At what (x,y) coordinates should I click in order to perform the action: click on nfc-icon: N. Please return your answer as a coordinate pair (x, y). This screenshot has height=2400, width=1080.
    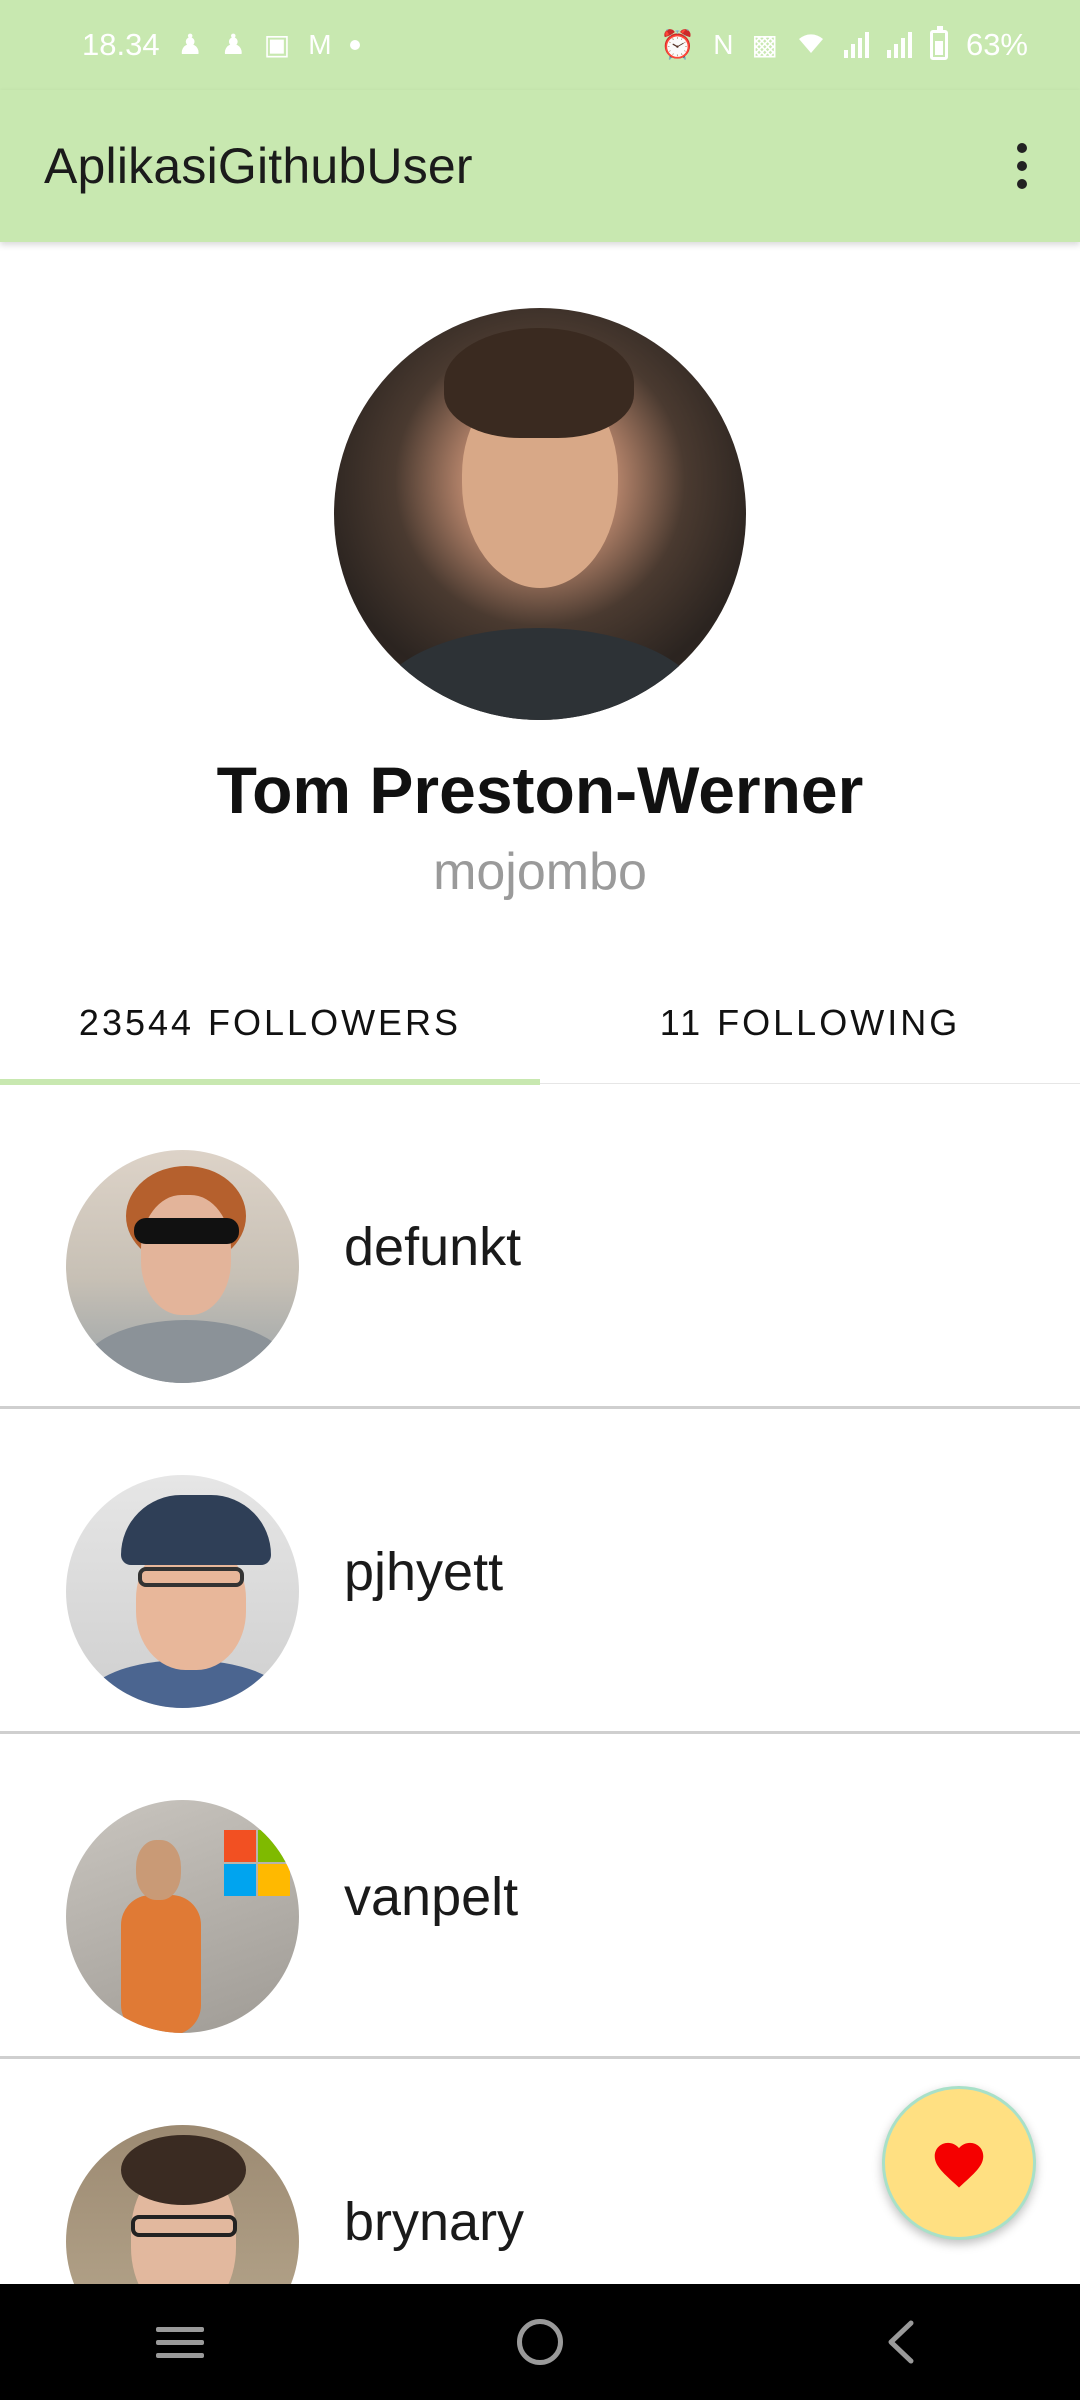
    Looking at the image, I should click on (723, 44).